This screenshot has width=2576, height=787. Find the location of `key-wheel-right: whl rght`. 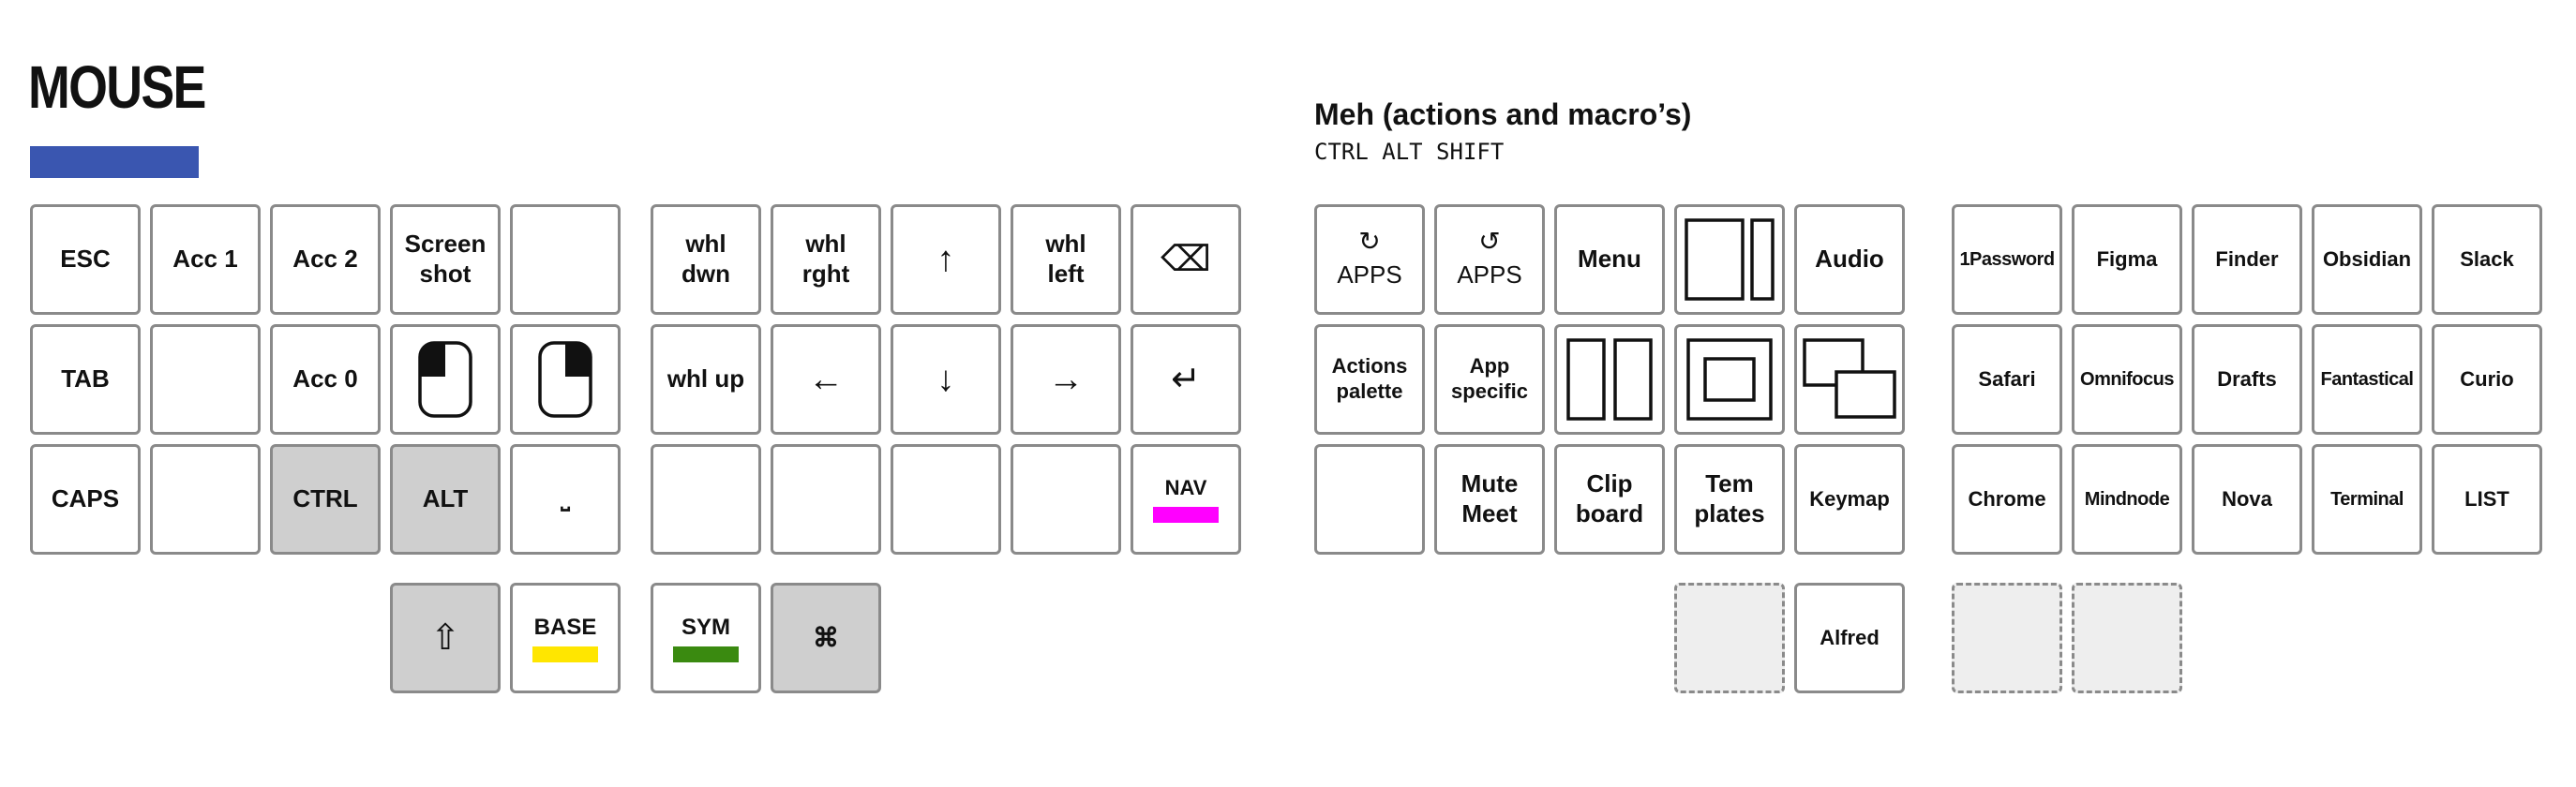

key-wheel-right: whl rght is located at coordinates (826, 259).